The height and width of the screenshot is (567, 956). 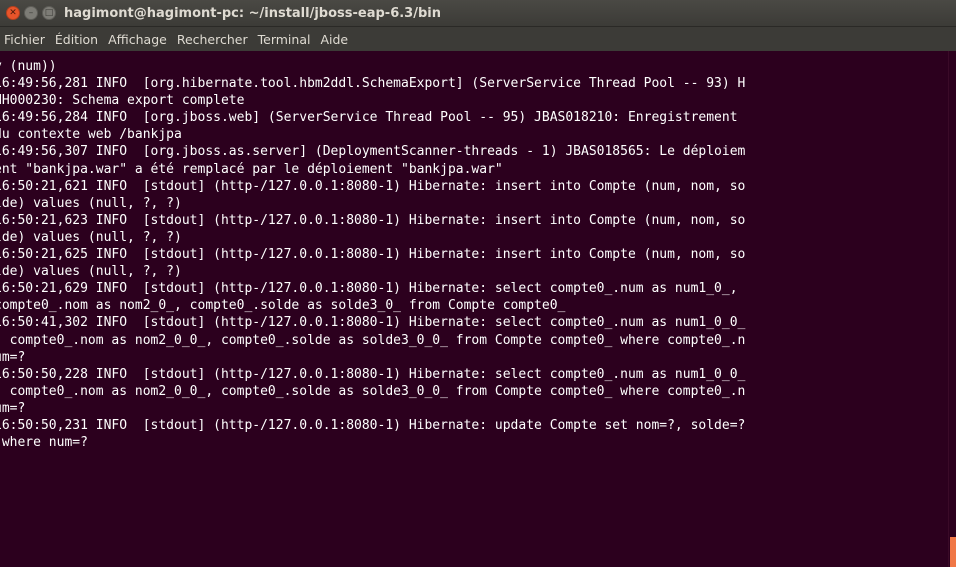 I want to click on menu-edition: Édition, so click(x=75, y=39).